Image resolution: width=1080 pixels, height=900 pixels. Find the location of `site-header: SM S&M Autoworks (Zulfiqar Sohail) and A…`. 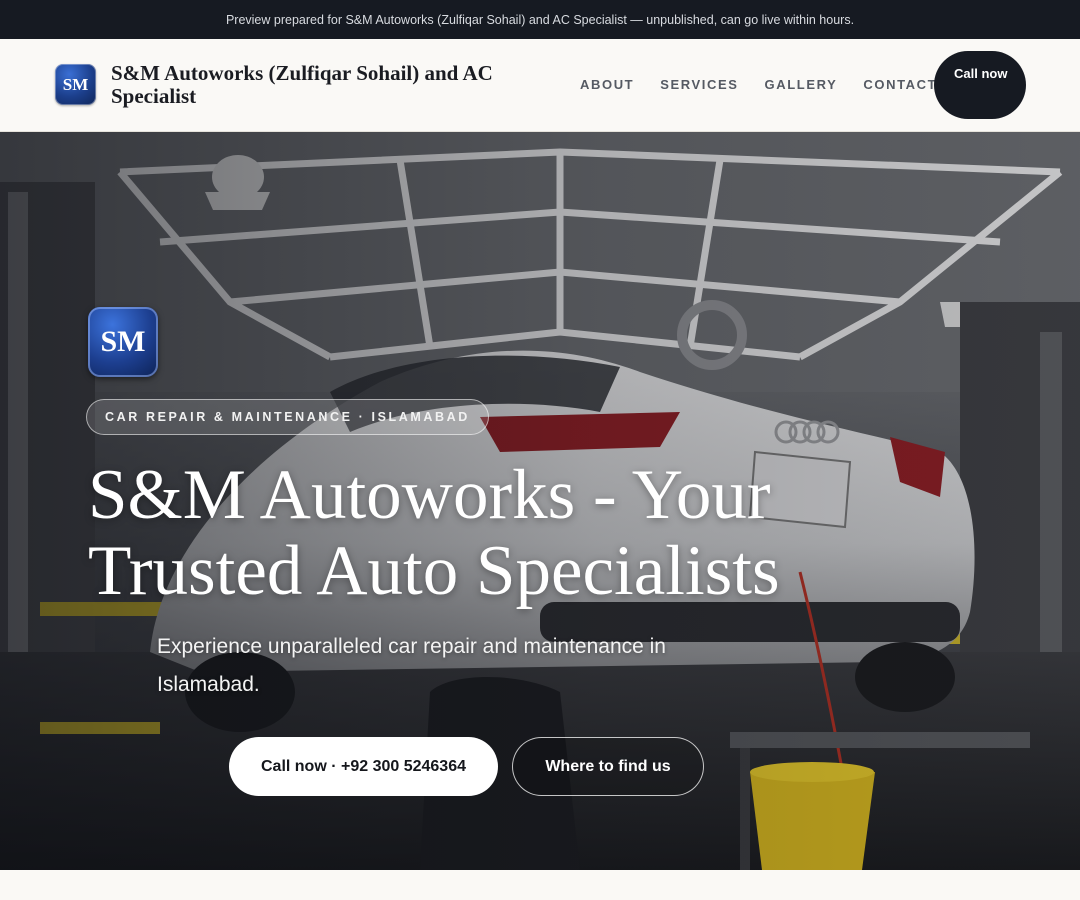

site-header: SM S&M Autoworks (Zulfiqar Sohail) and A… is located at coordinates (540, 85).